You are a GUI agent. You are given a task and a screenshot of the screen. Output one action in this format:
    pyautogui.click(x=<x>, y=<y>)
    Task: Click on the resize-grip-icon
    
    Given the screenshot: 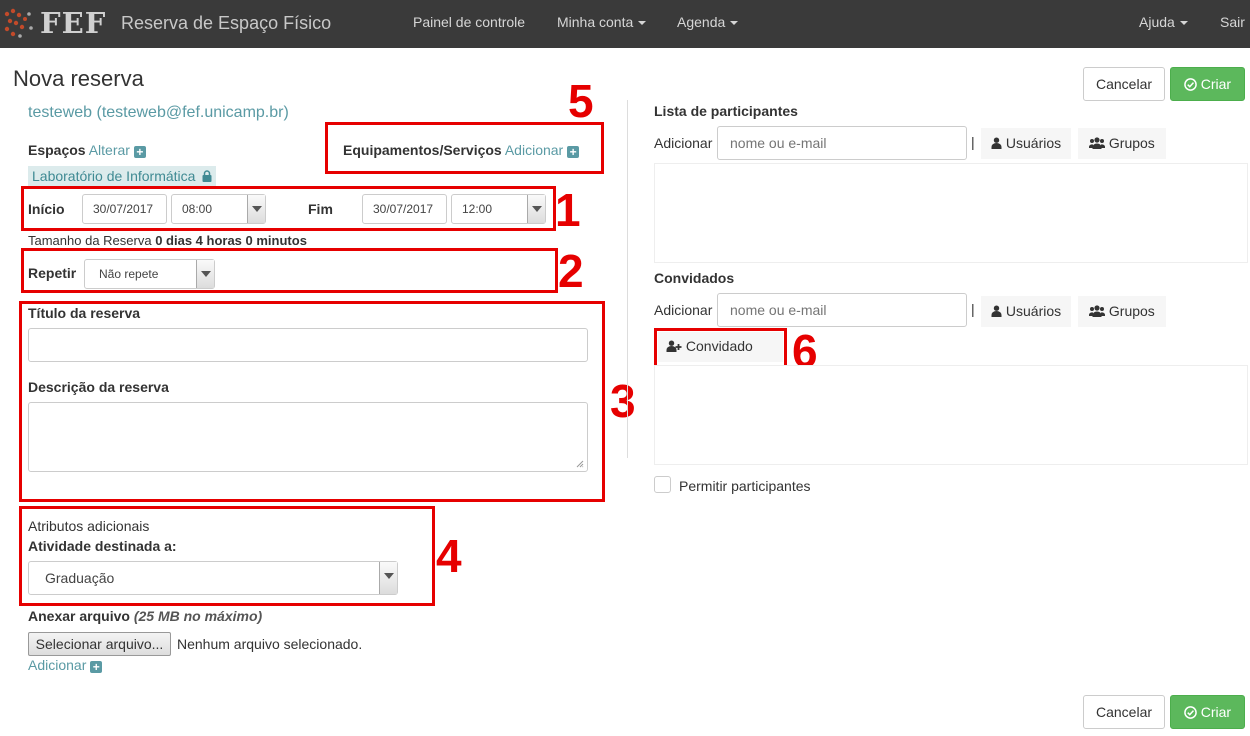 What is the action you would take?
    pyautogui.click(x=580, y=464)
    